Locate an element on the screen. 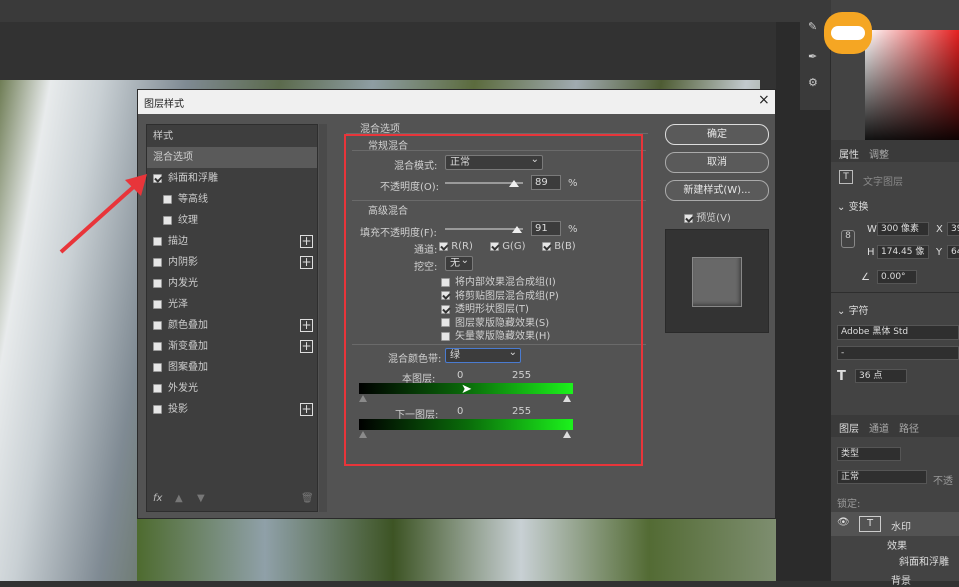  text-layer-icon: T is located at coordinates (846, 177).